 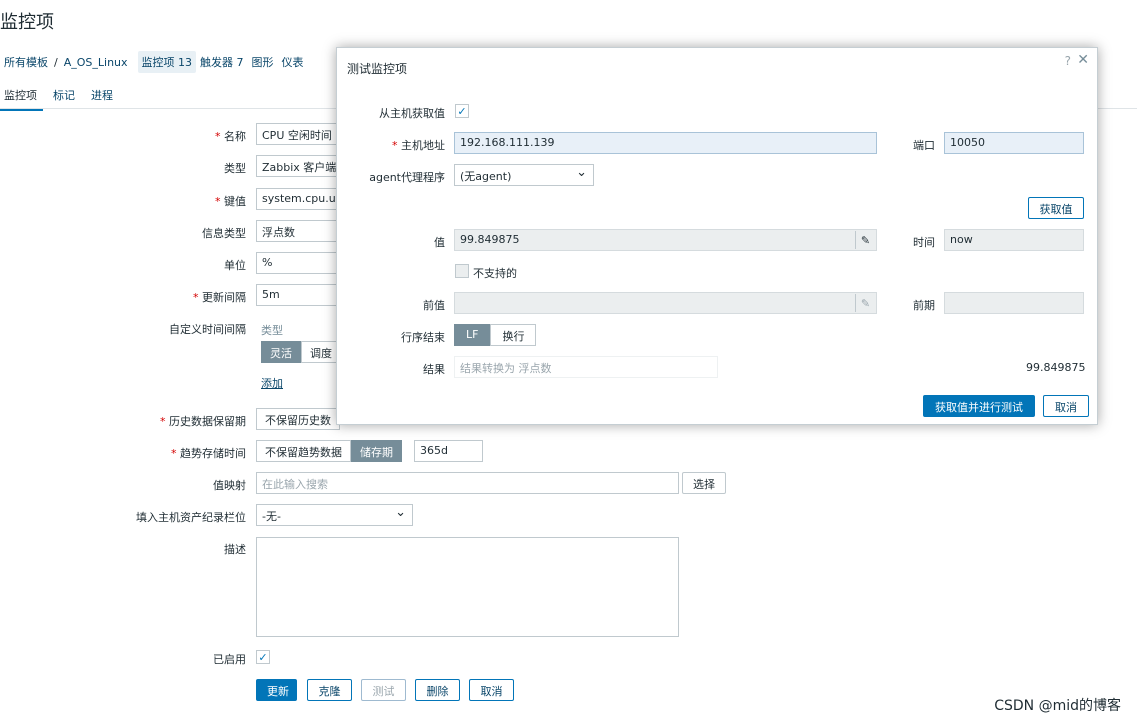 I want to click on unit-field: %, so click(x=301, y=263).